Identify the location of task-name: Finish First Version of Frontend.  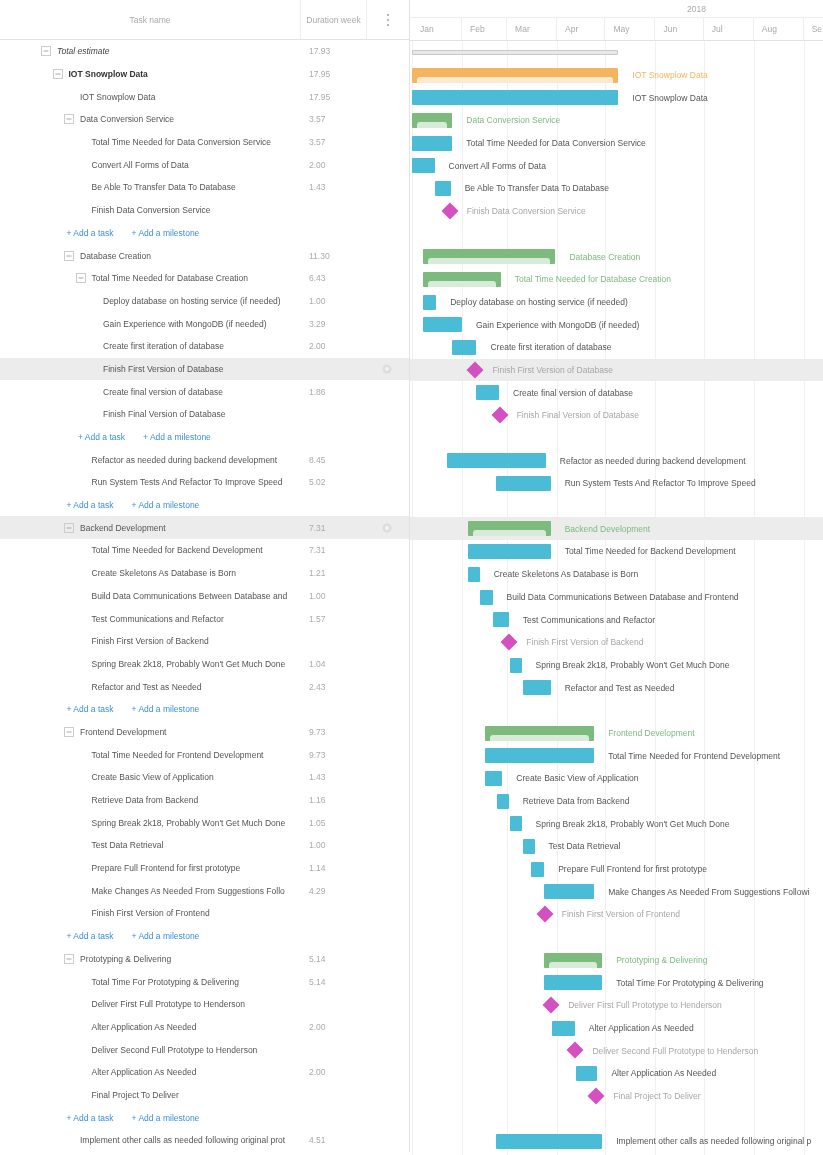
(150, 913).